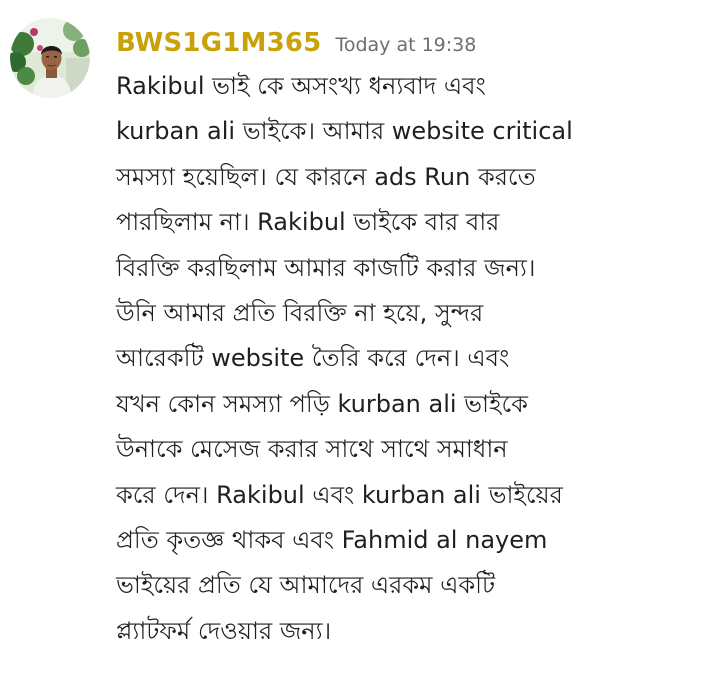 Image resolution: width=705 pixels, height=679 pixels. What do you see at coordinates (322, 403) in the screenshot?
I see `message-line: যখন কোন সমস্যা পড়ি kurban ali ভাইকে` at bounding box center [322, 403].